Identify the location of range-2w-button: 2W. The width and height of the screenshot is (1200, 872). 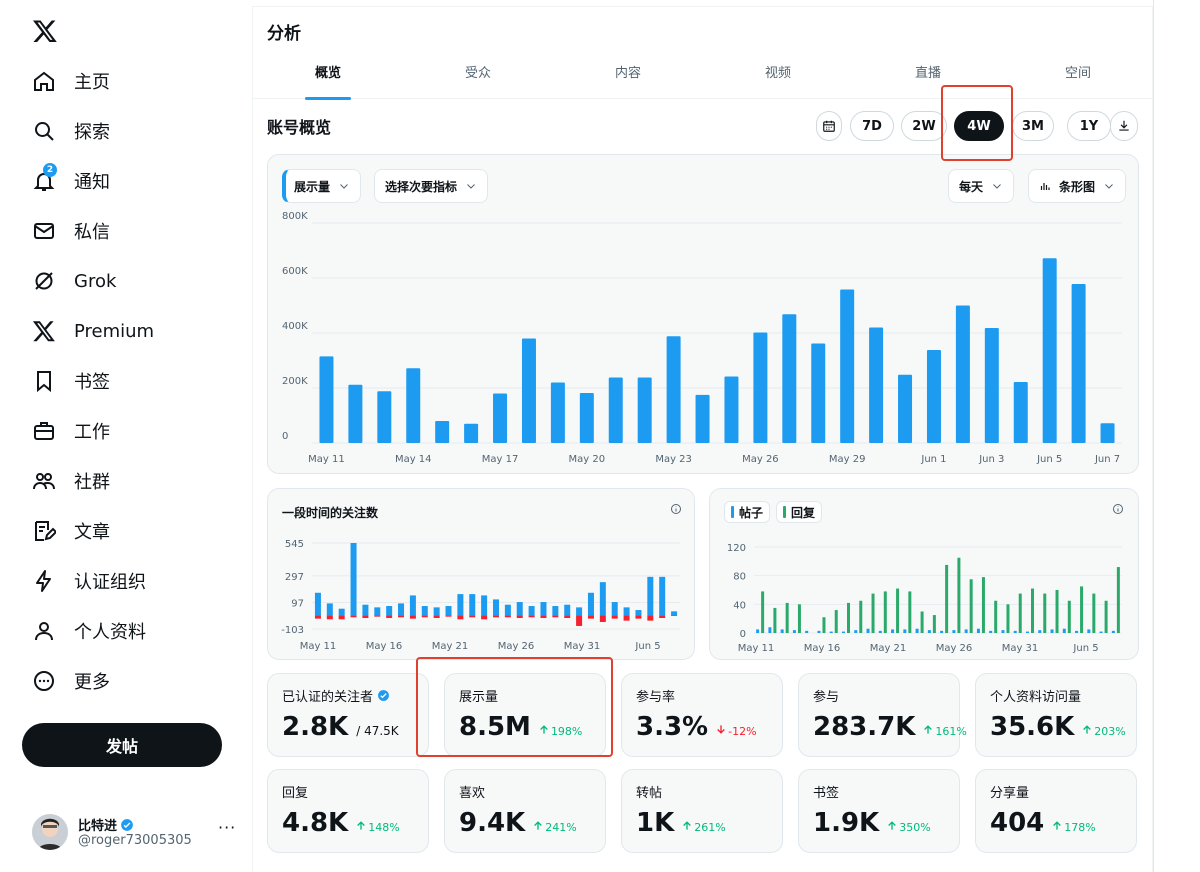
(924, 126).